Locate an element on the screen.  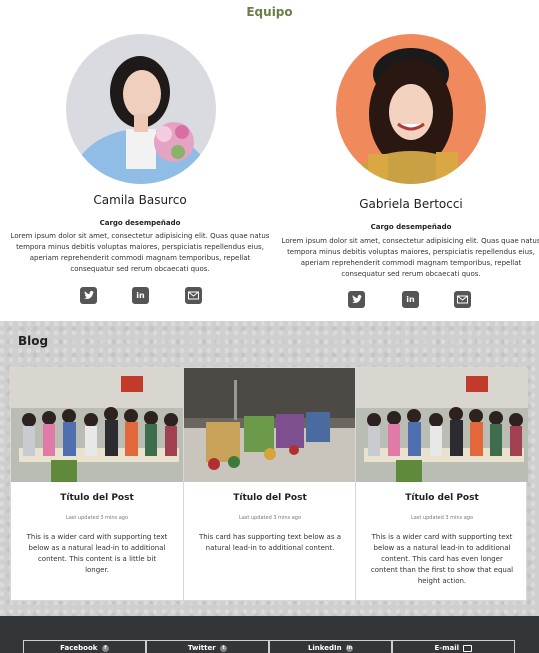
blog-title: Blog is located at coordinates (33, 341).